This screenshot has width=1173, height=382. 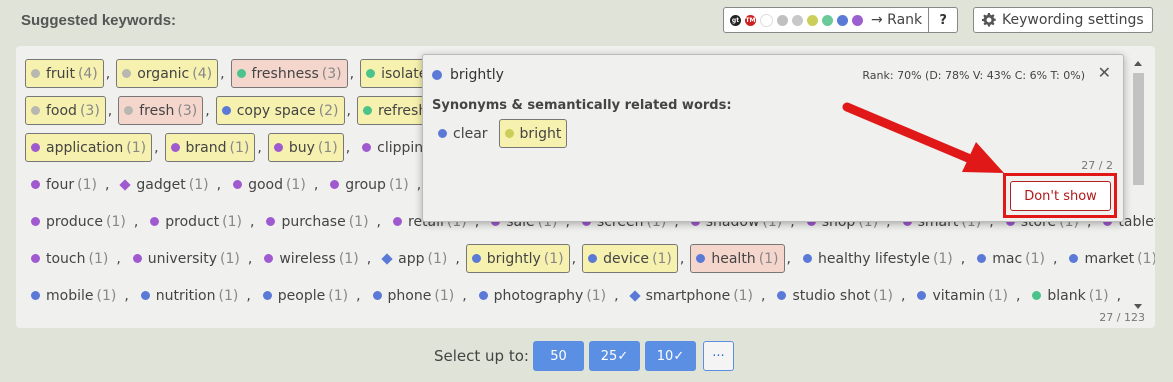 What do you see at coordinates (614, 356) in the screenshot?
I see `select-25-button: 25✓` at bounding box center [614, 356].